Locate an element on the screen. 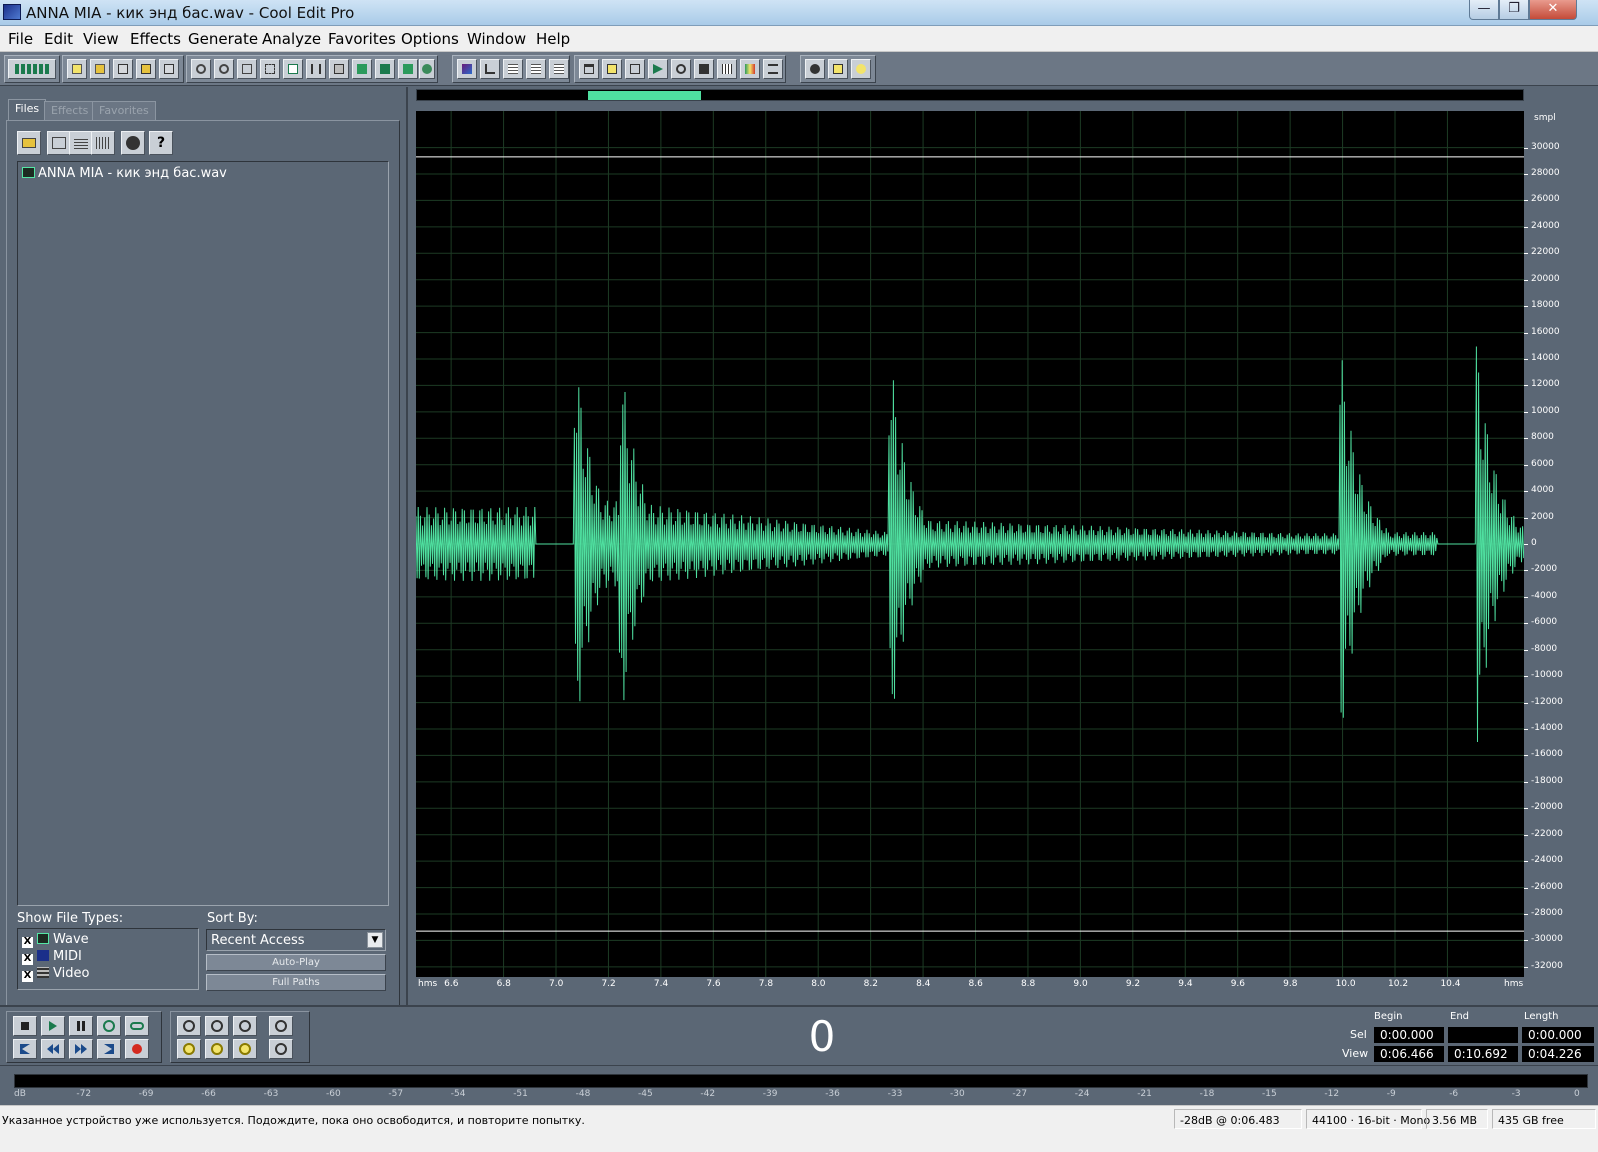 This screenshot has height=1152, width=1598. menu-effects: Effects is located at coordinates (155, 39).